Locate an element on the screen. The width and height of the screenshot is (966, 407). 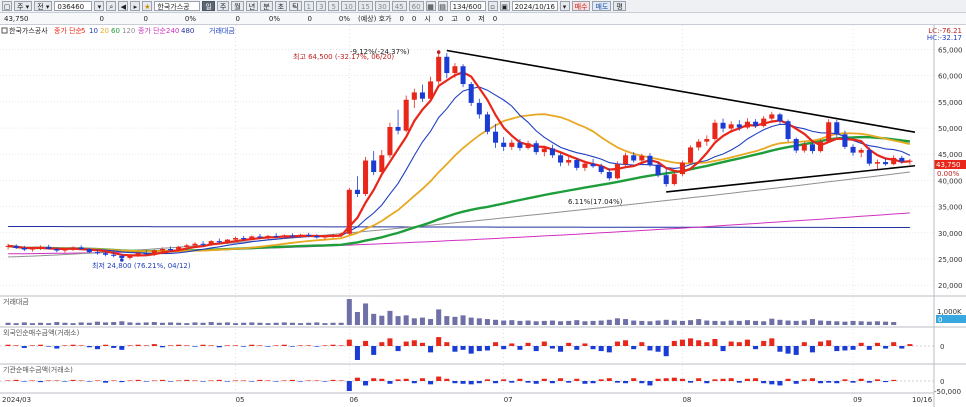
minute-15: 15 is located at coordinates (365, 6).